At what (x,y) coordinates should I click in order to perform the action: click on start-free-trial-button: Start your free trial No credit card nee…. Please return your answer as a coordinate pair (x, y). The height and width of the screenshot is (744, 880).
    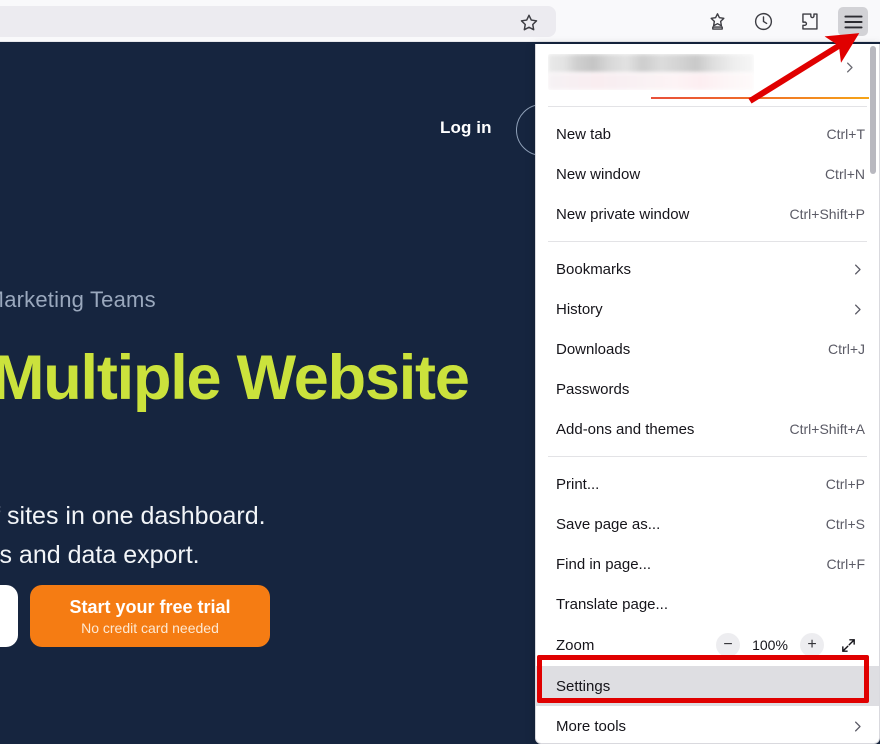
    Looking at the image, I should click on (150, 616).